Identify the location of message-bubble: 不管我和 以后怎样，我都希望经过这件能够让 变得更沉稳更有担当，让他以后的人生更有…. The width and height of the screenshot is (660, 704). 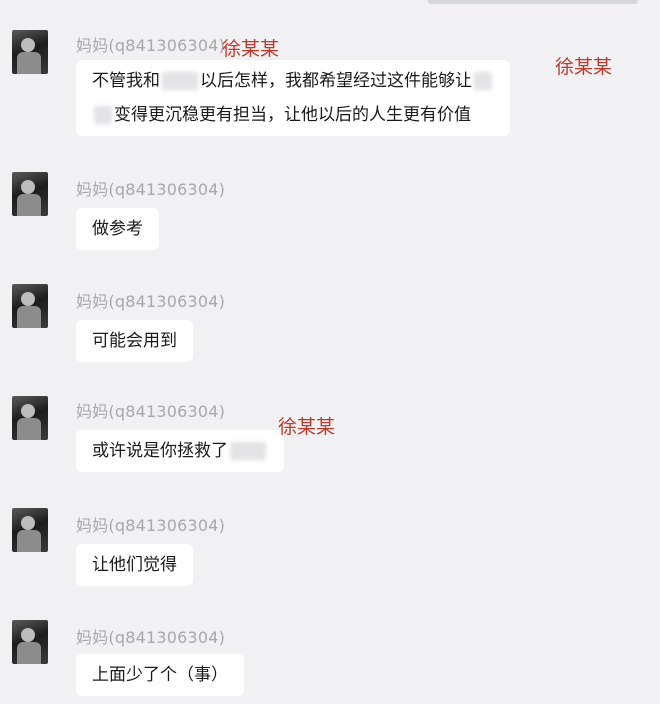
(293, 98).